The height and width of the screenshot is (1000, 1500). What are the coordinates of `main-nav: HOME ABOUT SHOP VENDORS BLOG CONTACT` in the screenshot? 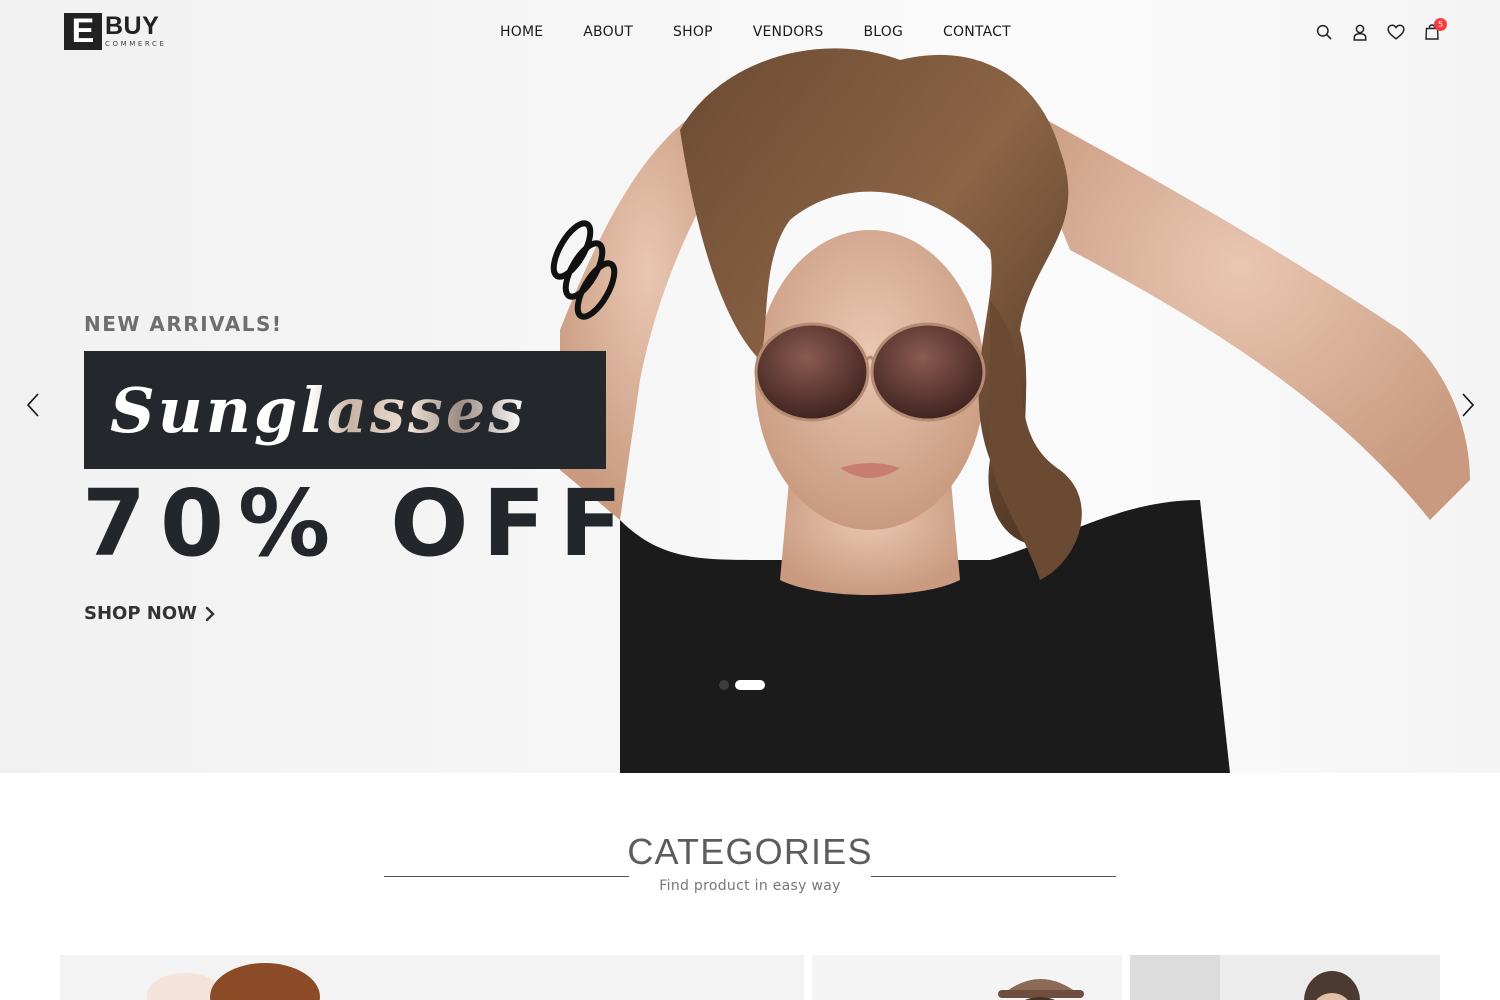 It's located at (755, 32).